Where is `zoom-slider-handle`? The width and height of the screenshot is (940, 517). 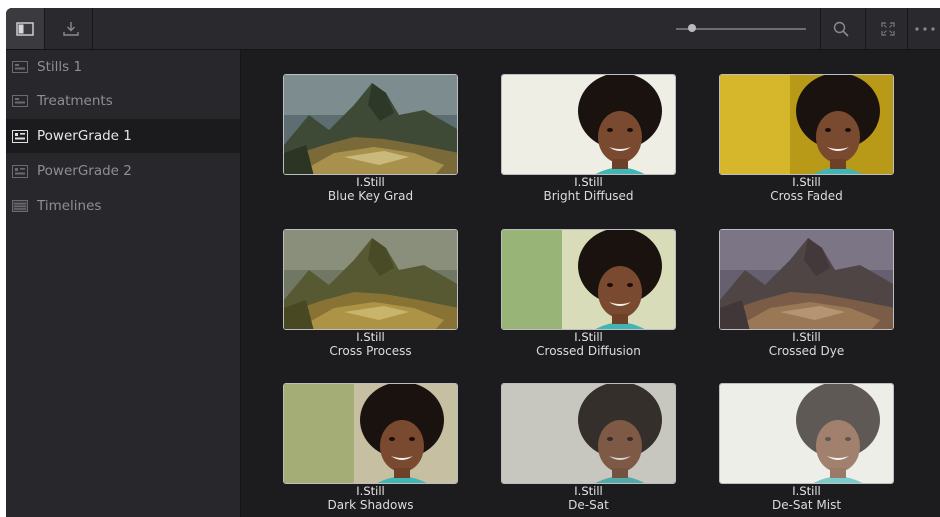
zoom-slider-handle is located at coordinates (691, 28).